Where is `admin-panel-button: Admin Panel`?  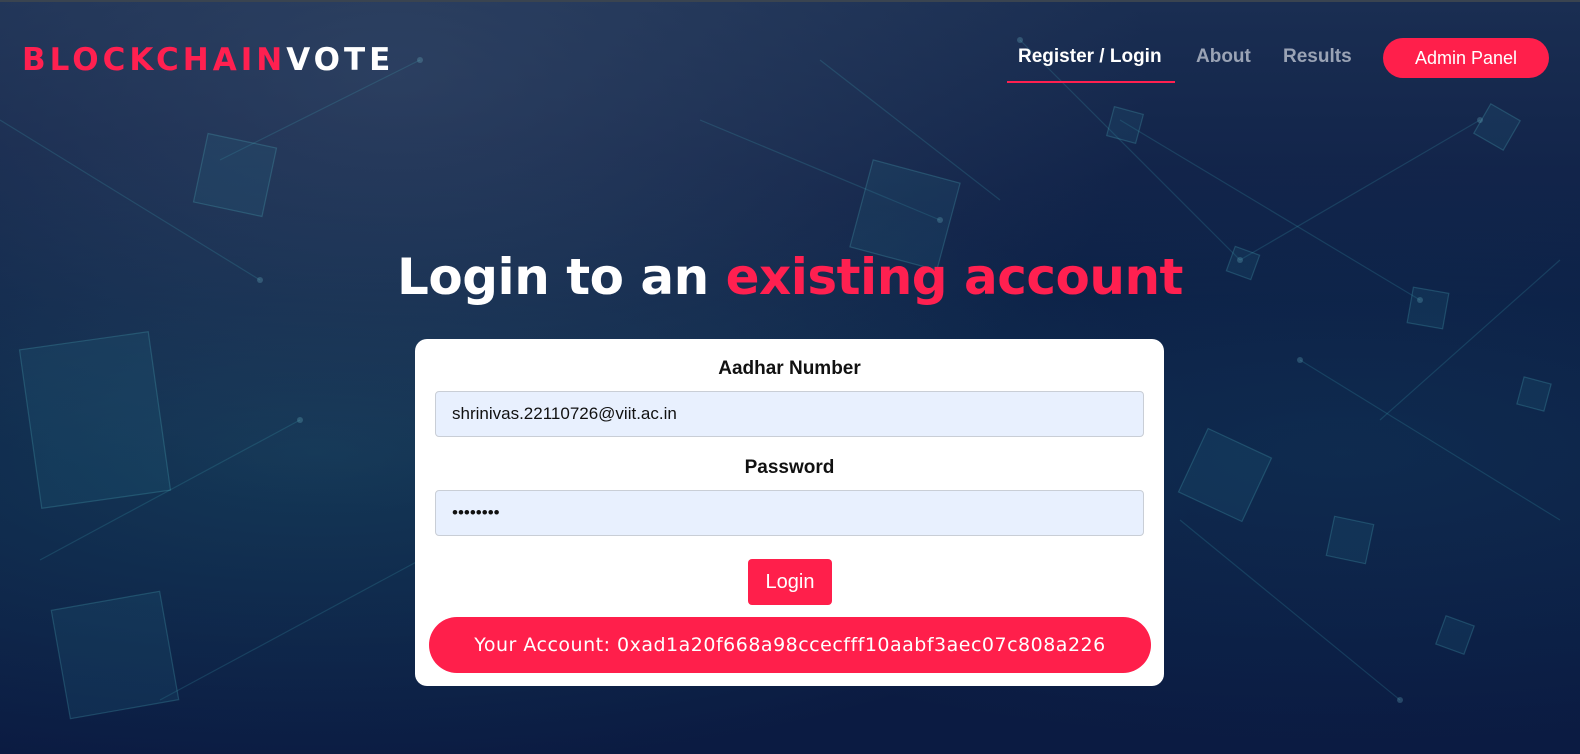
admin-panel-button: Admin Panel is located at coordinates (1466, 58).